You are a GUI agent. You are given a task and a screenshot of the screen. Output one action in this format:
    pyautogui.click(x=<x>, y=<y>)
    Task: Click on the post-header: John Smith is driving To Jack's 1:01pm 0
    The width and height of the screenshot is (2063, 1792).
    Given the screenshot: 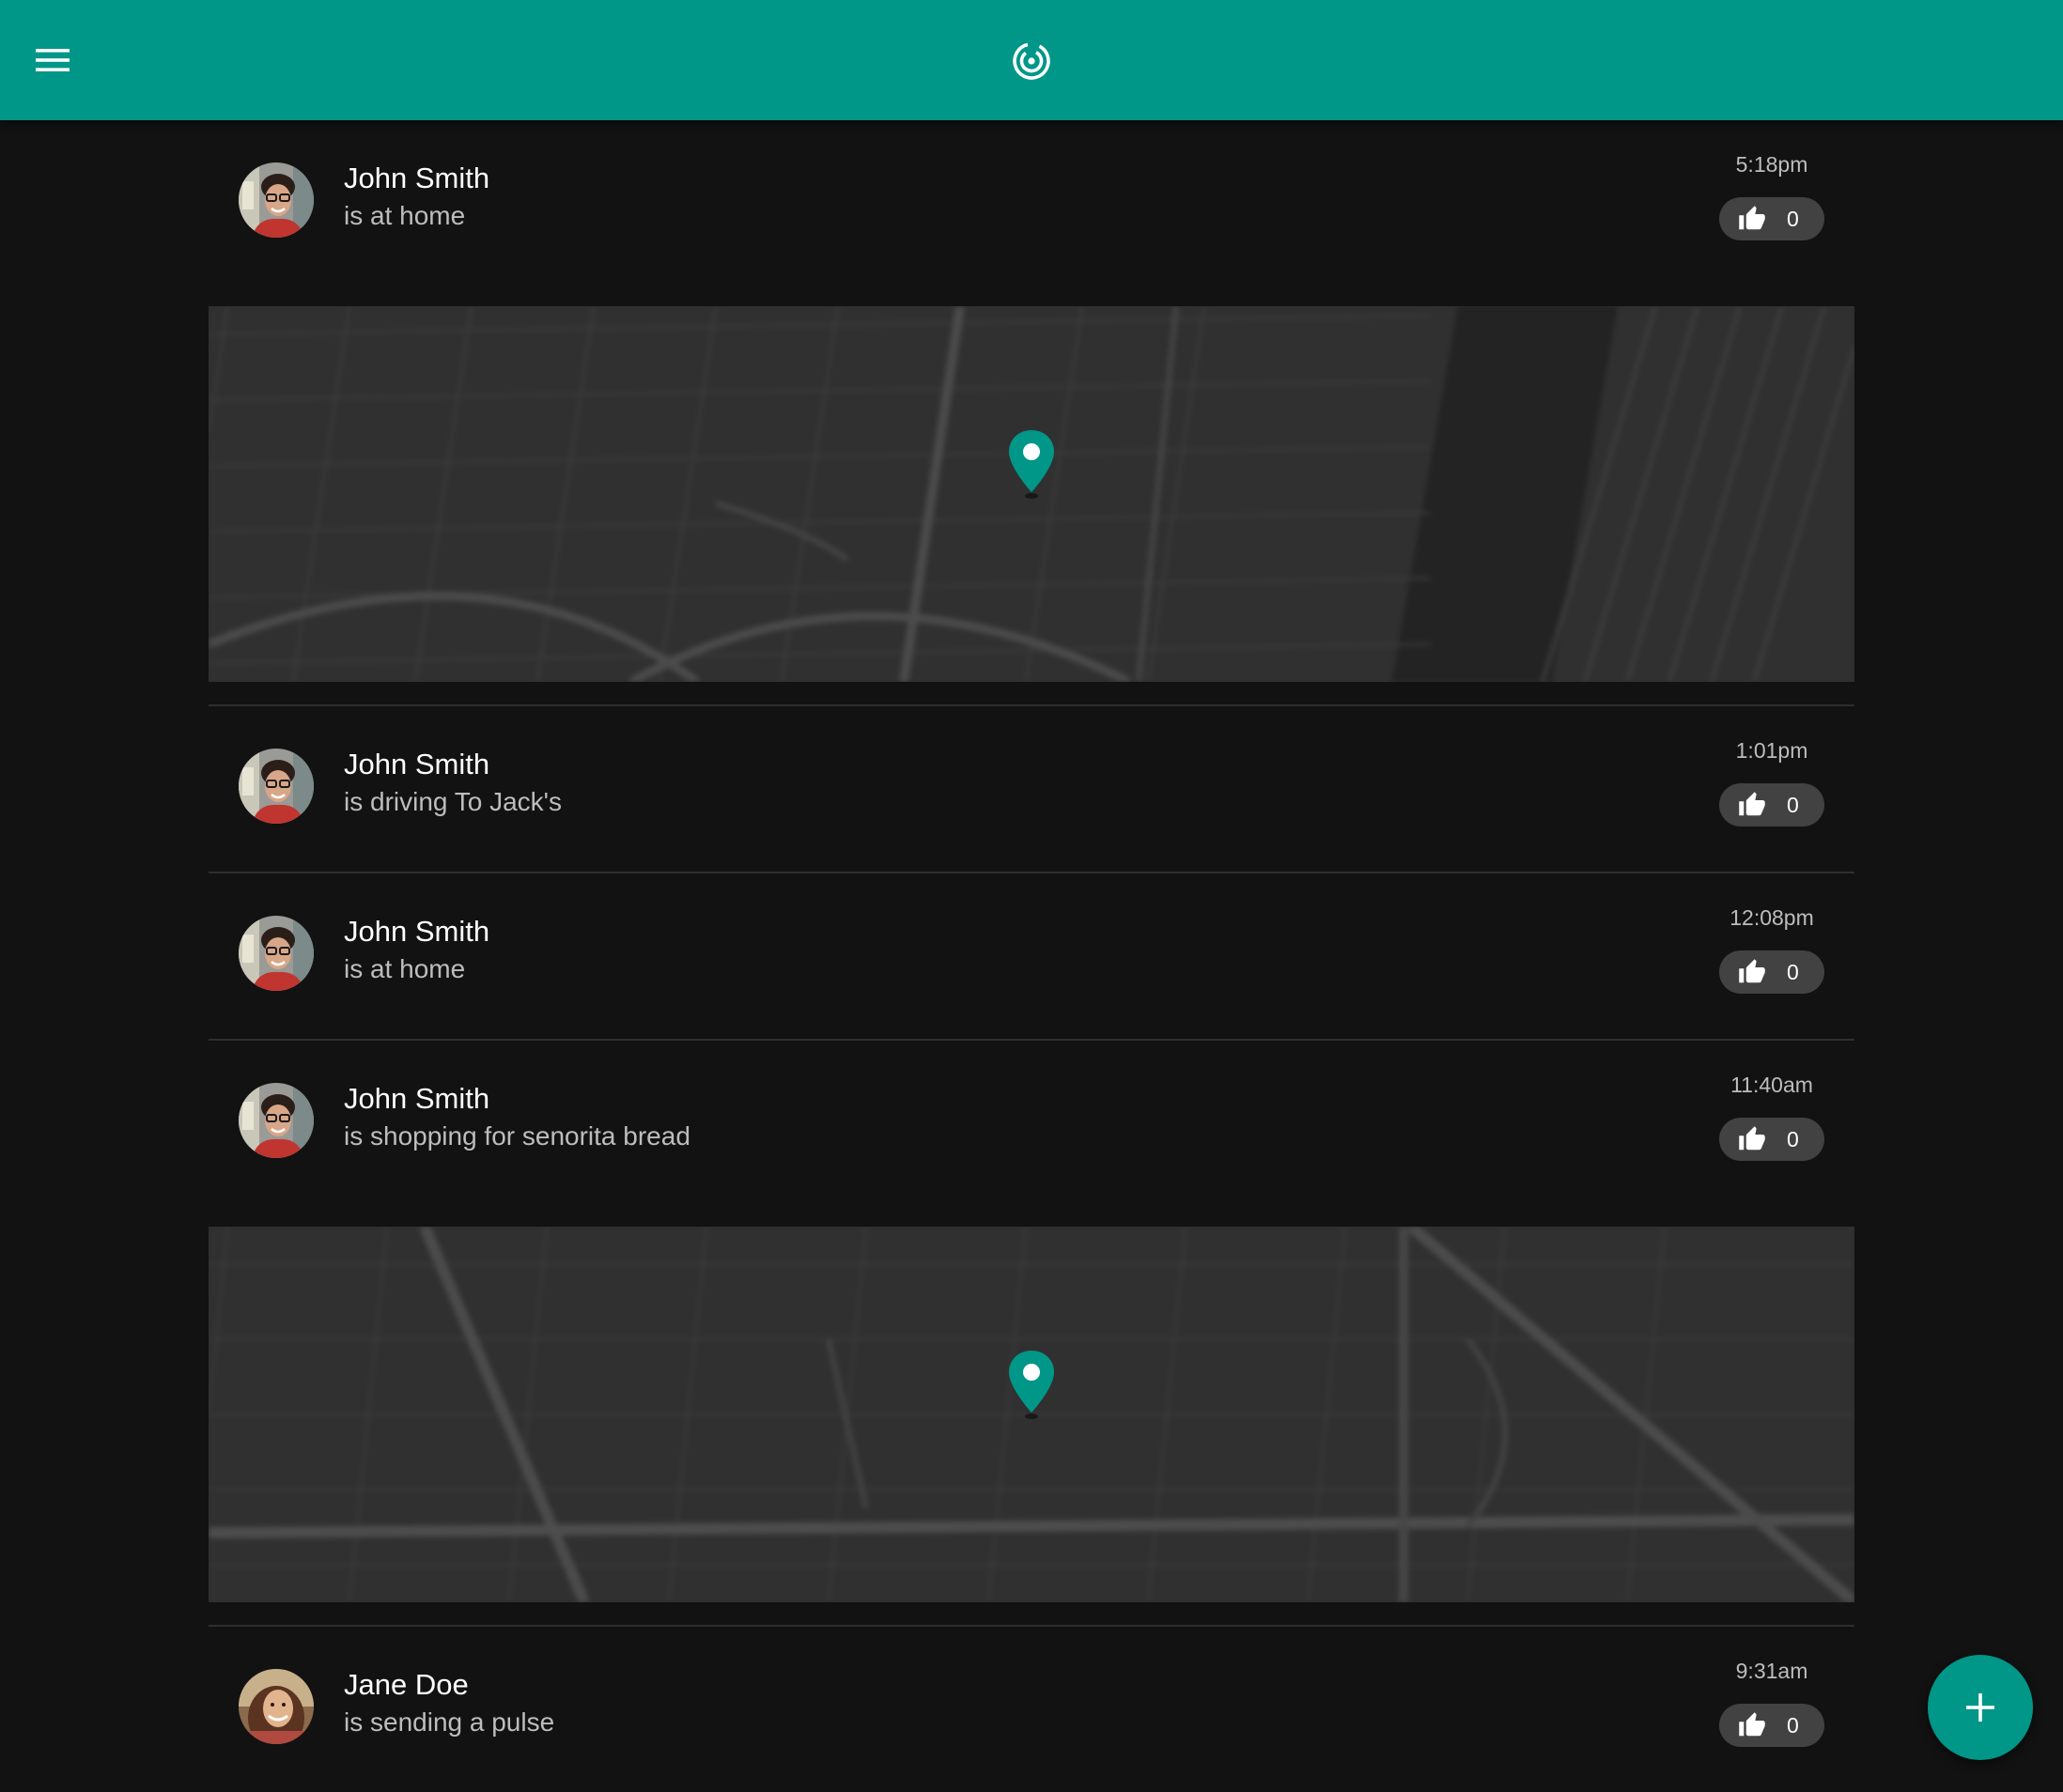 What is the action you would take?
    pyautogui.click(x=1031, y=789)
    